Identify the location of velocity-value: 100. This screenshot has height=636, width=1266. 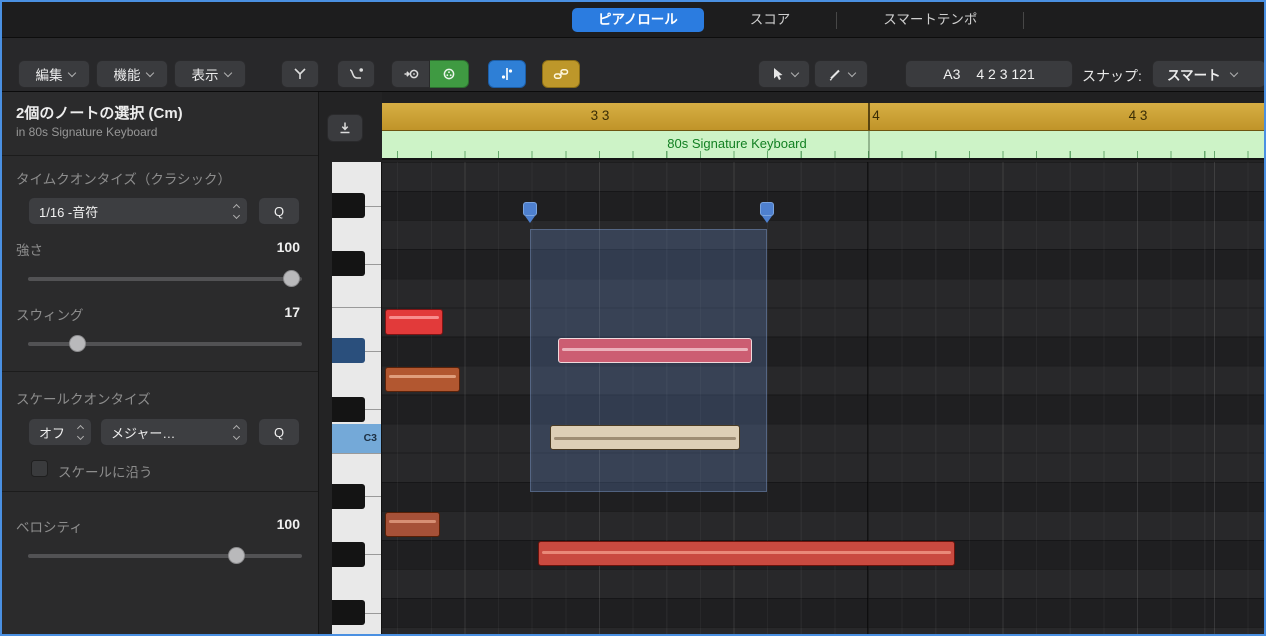
(288, 524).